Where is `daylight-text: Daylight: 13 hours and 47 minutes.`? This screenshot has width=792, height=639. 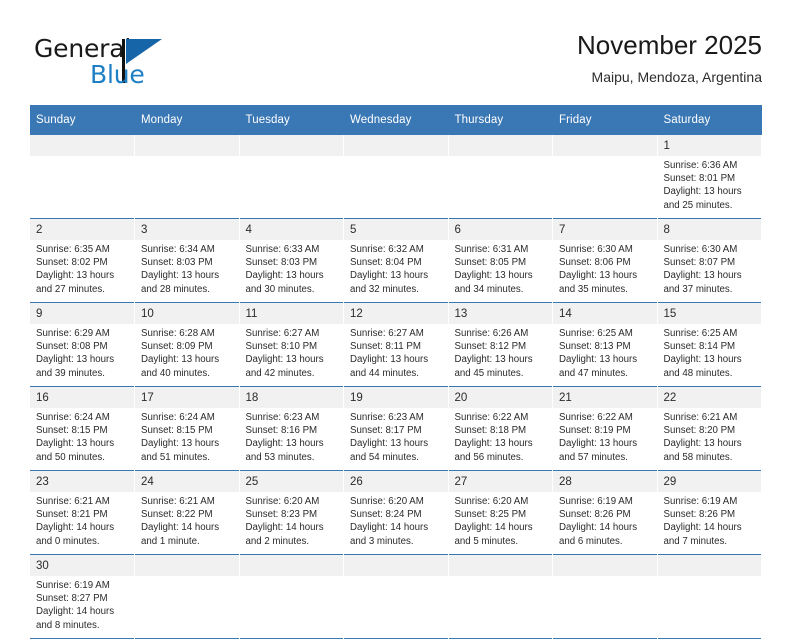 daylight-text: Daylight: 13 hours and 47 minutes. is located at coordinates (598, 366).